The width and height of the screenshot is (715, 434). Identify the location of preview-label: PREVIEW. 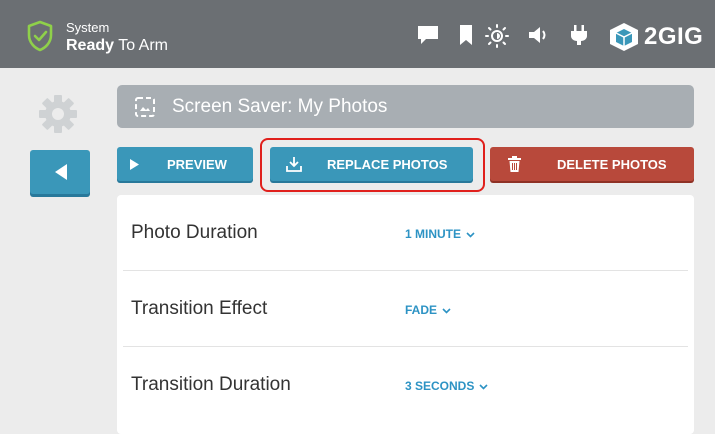
(197, 164).